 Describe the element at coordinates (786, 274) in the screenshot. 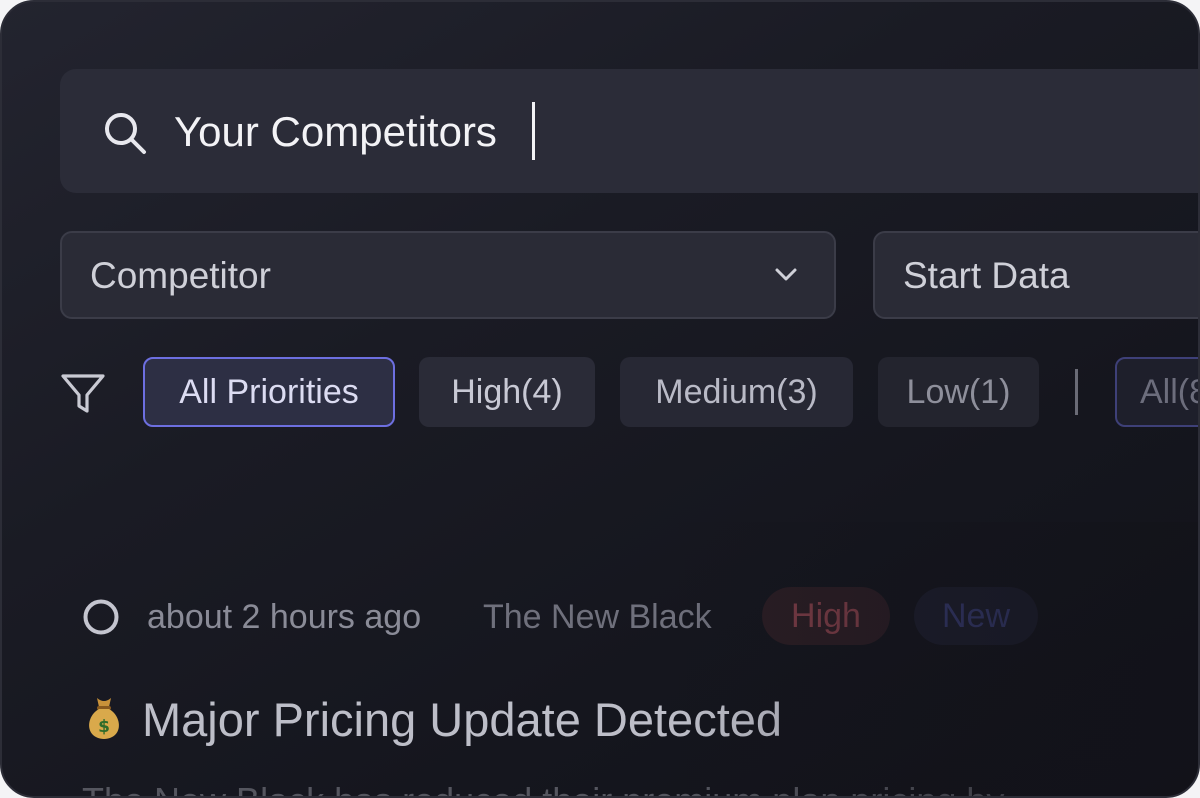

I see `chevron-down-icon` at that location.